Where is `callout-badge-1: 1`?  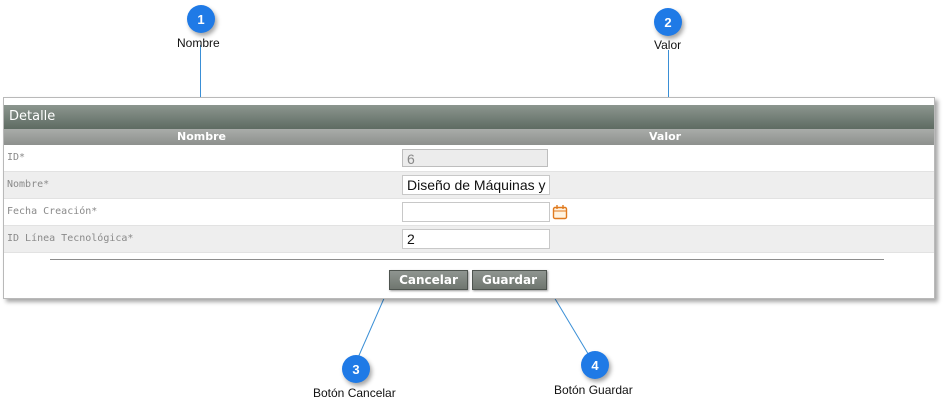 callout-badge-1: 1 is located at coordinates (201, 19).